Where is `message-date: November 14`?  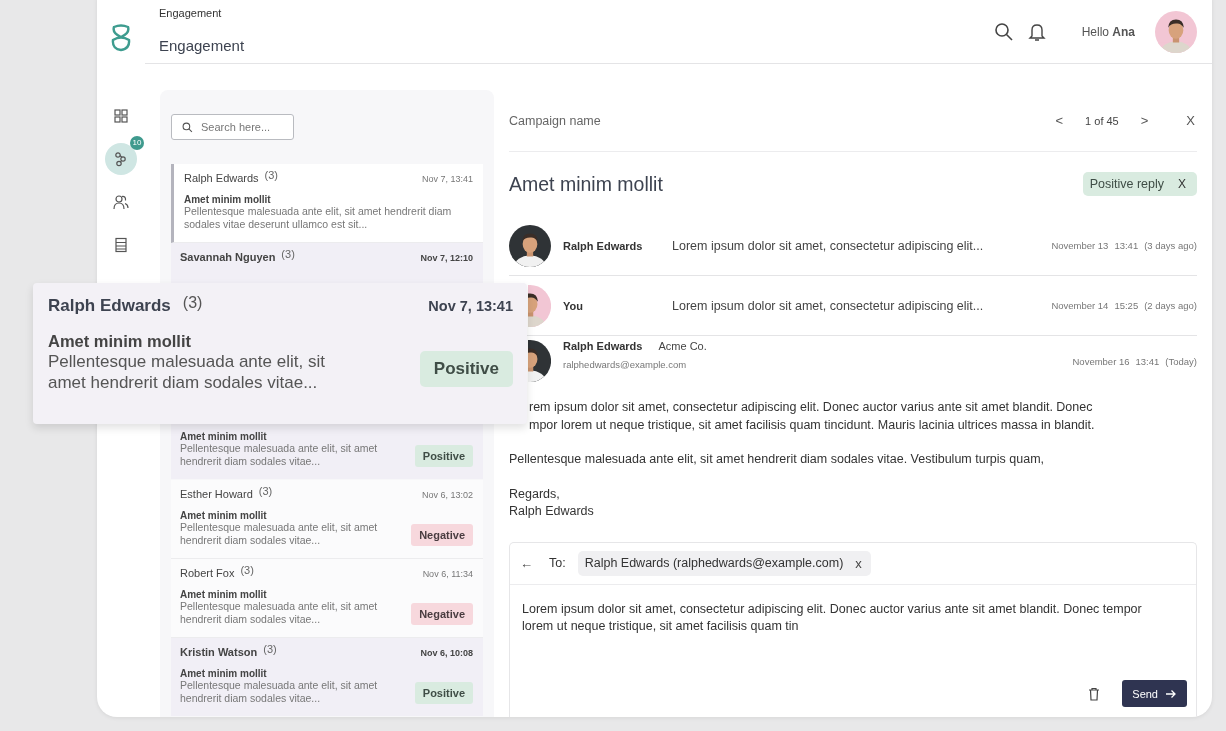
message-date: November 14 is located at coordinates (1080, 305).